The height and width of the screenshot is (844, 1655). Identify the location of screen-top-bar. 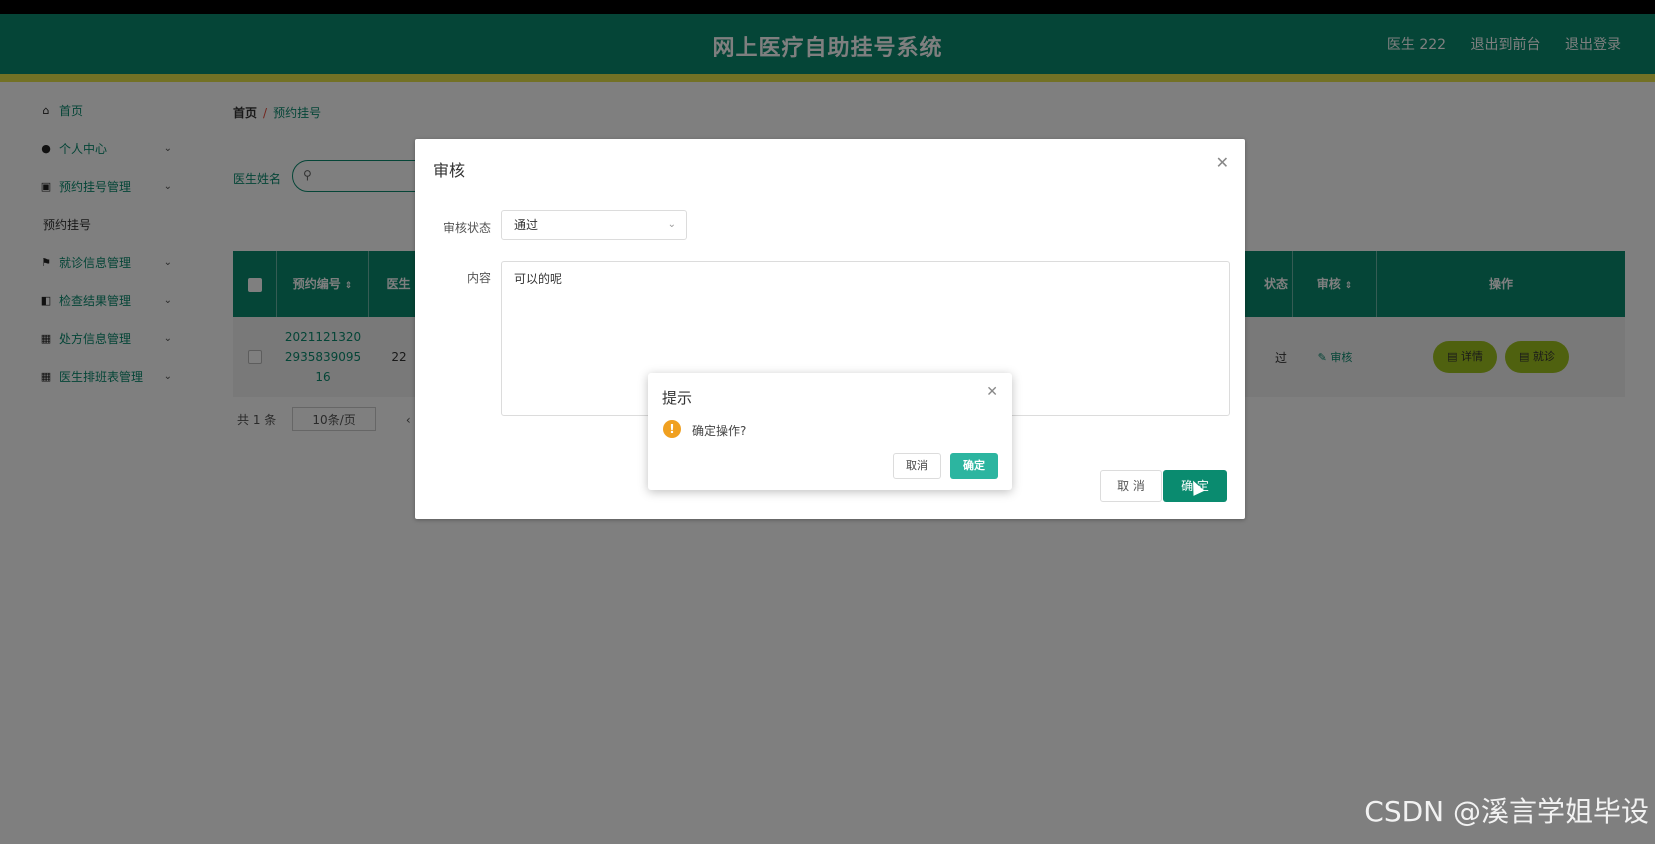
(827, 7).